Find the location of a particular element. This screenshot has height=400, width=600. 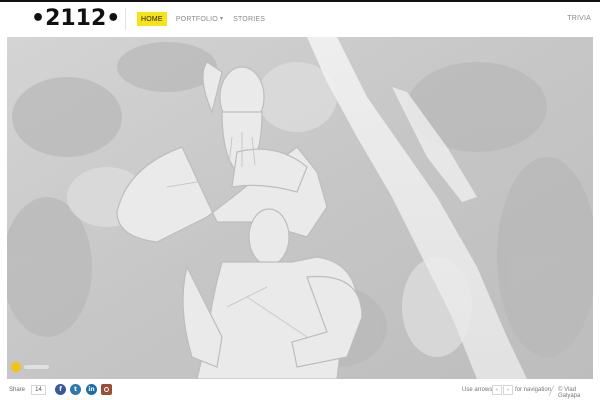

share-count: 14 is located at coordinates (38, 390).